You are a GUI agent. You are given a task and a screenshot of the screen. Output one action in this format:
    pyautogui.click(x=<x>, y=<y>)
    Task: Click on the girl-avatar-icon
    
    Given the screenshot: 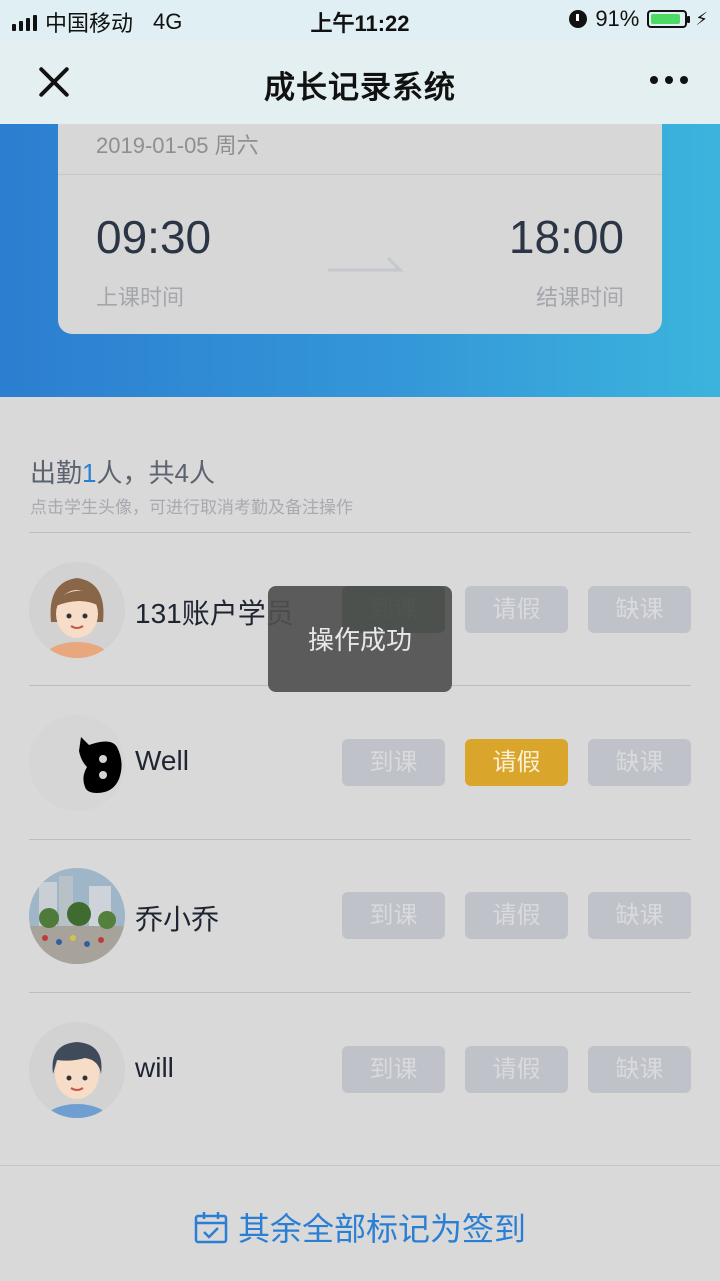 What is the action you would take?
    pyautogui.click(x=77, y=610)
    